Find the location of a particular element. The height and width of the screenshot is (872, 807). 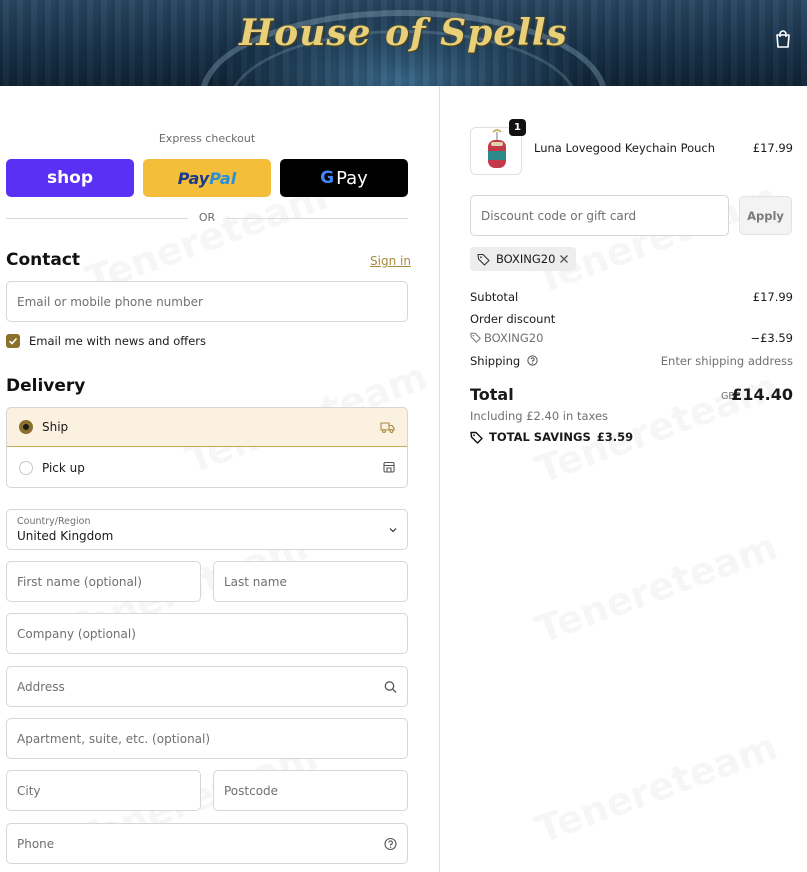

order-discount-code-row: BOXING20 −£3.59 is located at coordinates (631, 338).